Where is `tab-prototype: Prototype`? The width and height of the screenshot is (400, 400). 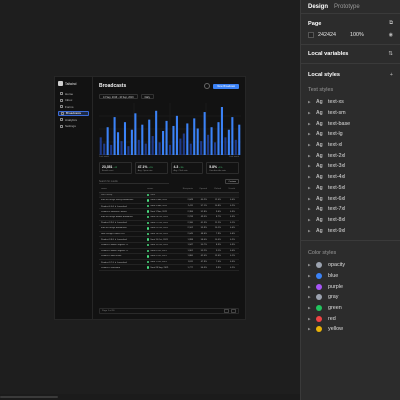
tab-prototype: Prototype is located at coordinates (347, 7).